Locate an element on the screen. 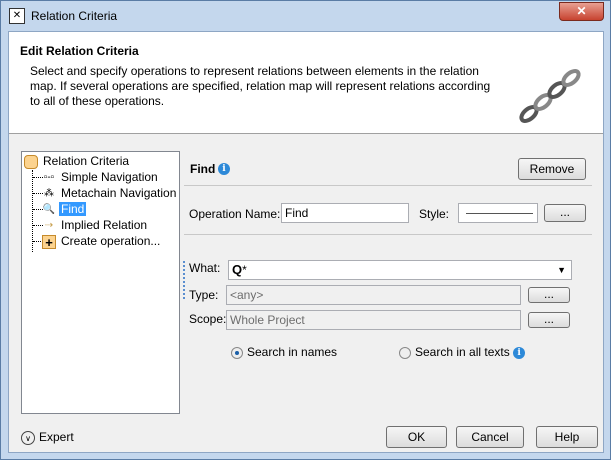  package-icon is located at coordinates (31, 161).